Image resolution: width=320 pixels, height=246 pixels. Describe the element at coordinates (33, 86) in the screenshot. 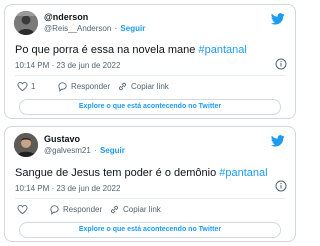

I see `like-count: 1` at that location.